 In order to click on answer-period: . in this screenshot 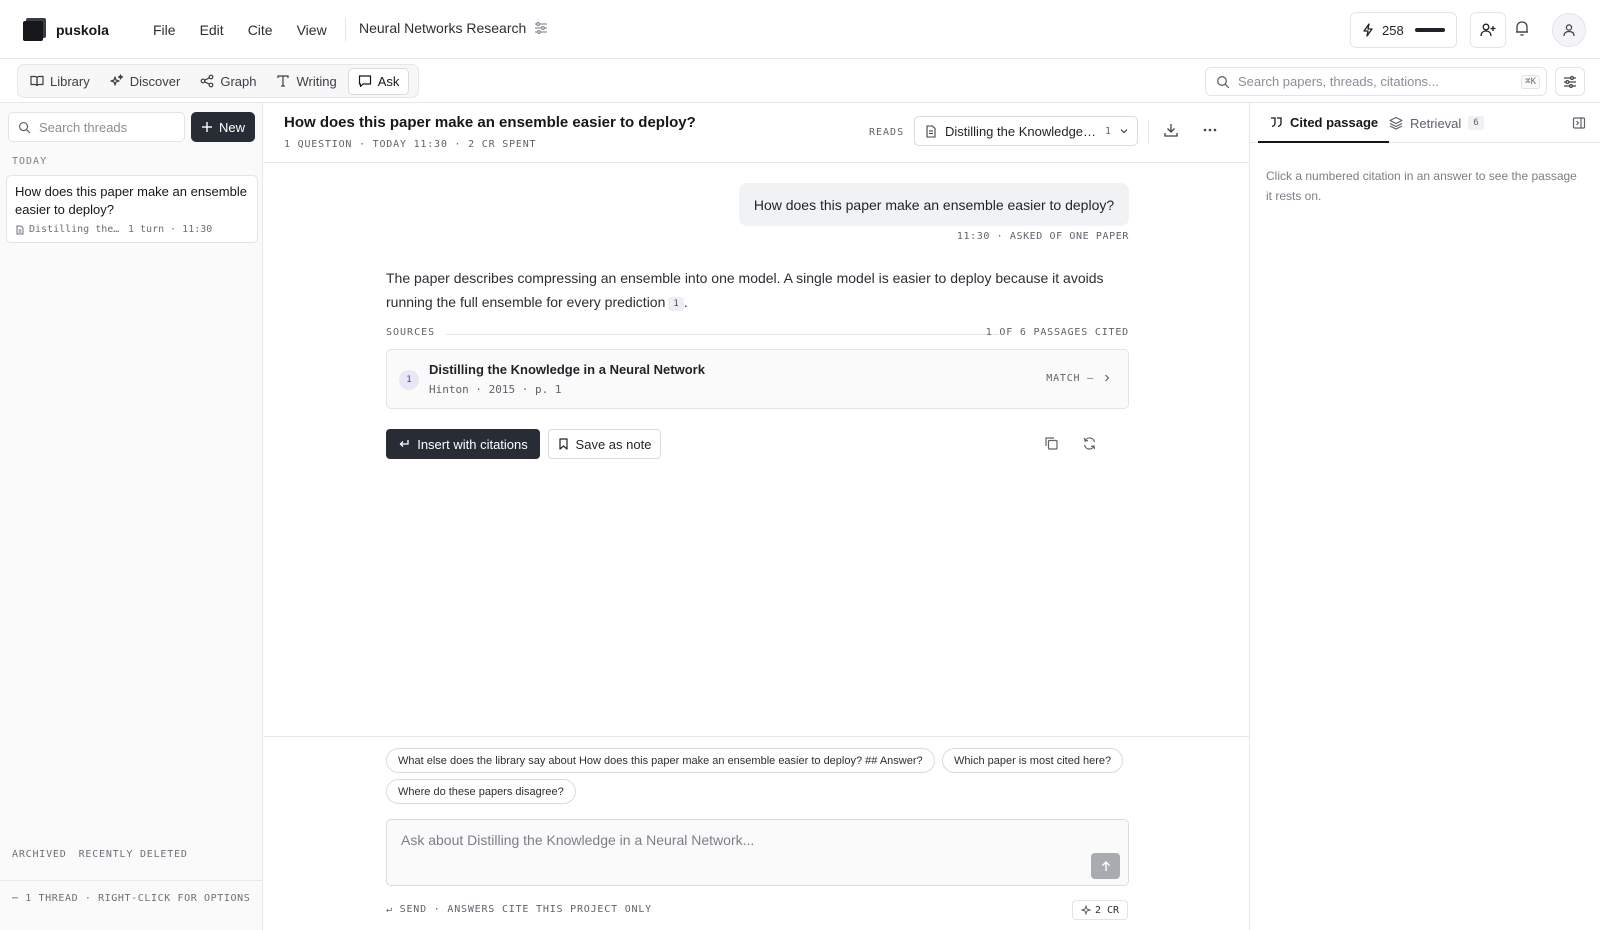, I will do `click(685, 302)`.